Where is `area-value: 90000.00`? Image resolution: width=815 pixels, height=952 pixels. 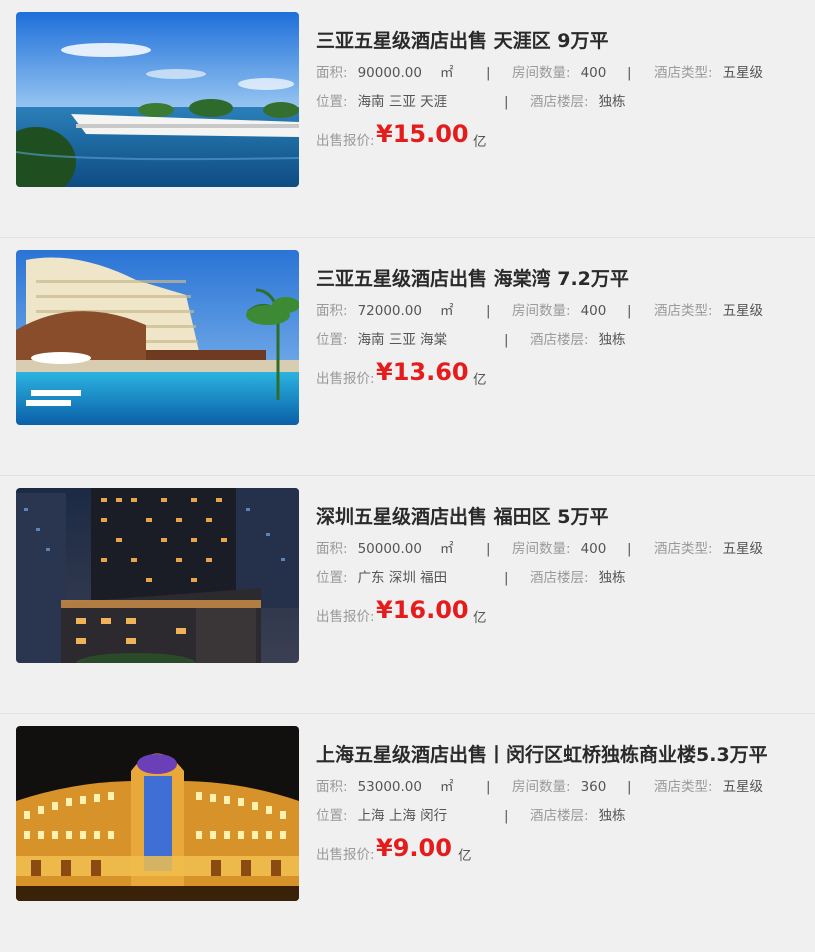
area-value: 90000.00 is located at coordinates (389, 73).